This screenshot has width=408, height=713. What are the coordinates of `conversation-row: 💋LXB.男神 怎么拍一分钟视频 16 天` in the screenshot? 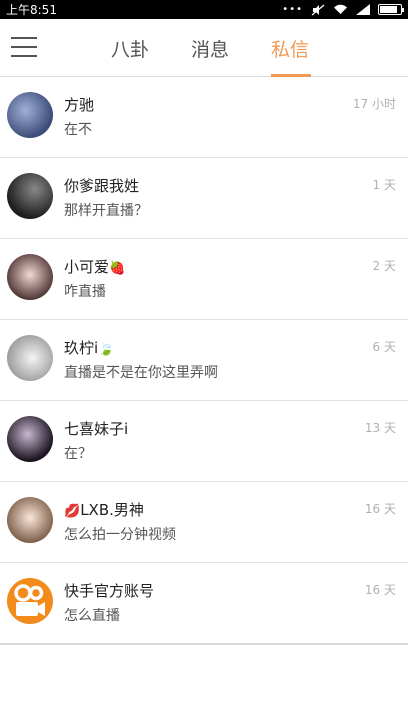 It's located at (204, 522).